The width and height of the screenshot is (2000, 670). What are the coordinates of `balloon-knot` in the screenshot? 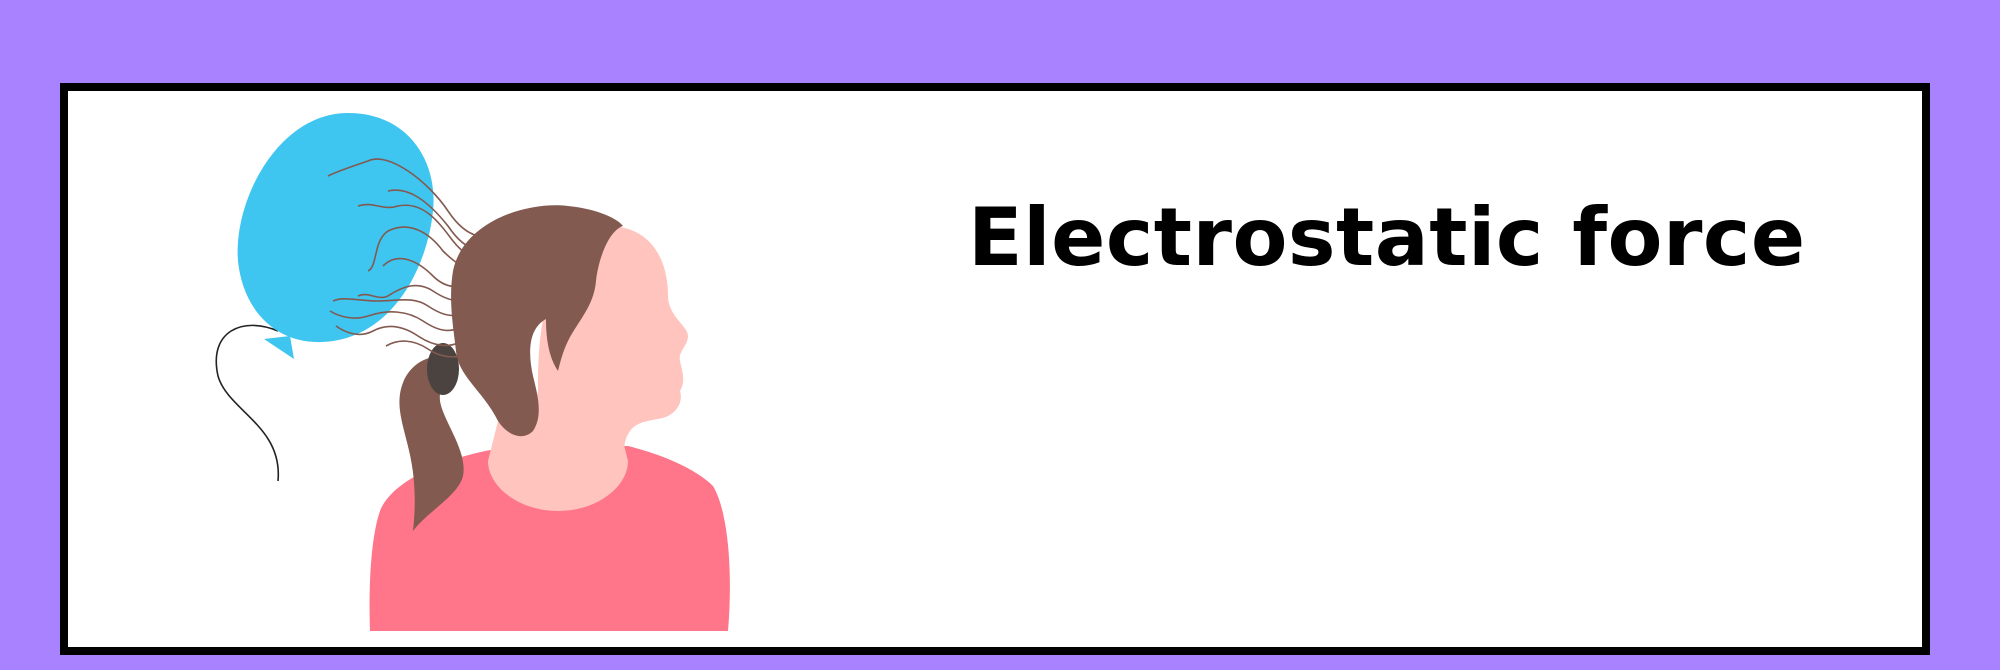 It's located at (279, 347).